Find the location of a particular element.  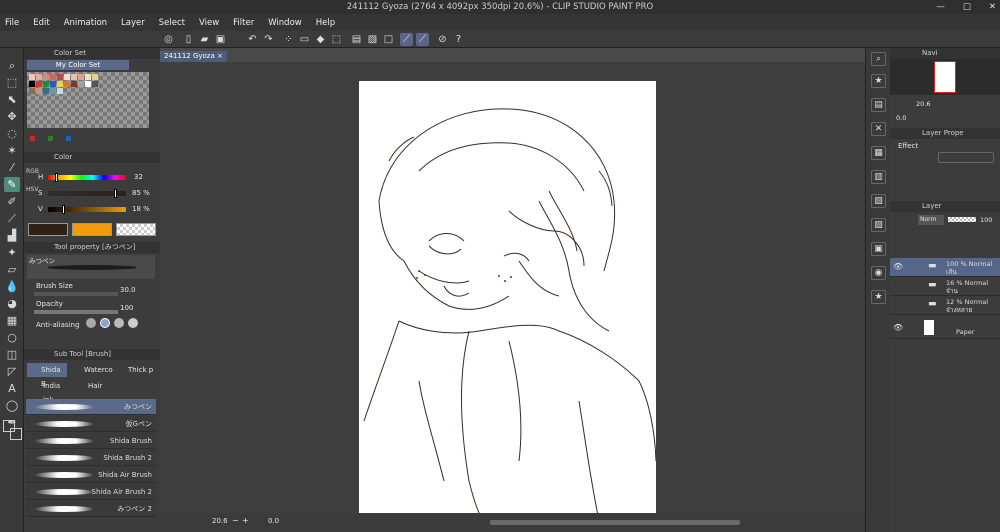

blend-icon: 💧 is located at coordinates (12, 286).